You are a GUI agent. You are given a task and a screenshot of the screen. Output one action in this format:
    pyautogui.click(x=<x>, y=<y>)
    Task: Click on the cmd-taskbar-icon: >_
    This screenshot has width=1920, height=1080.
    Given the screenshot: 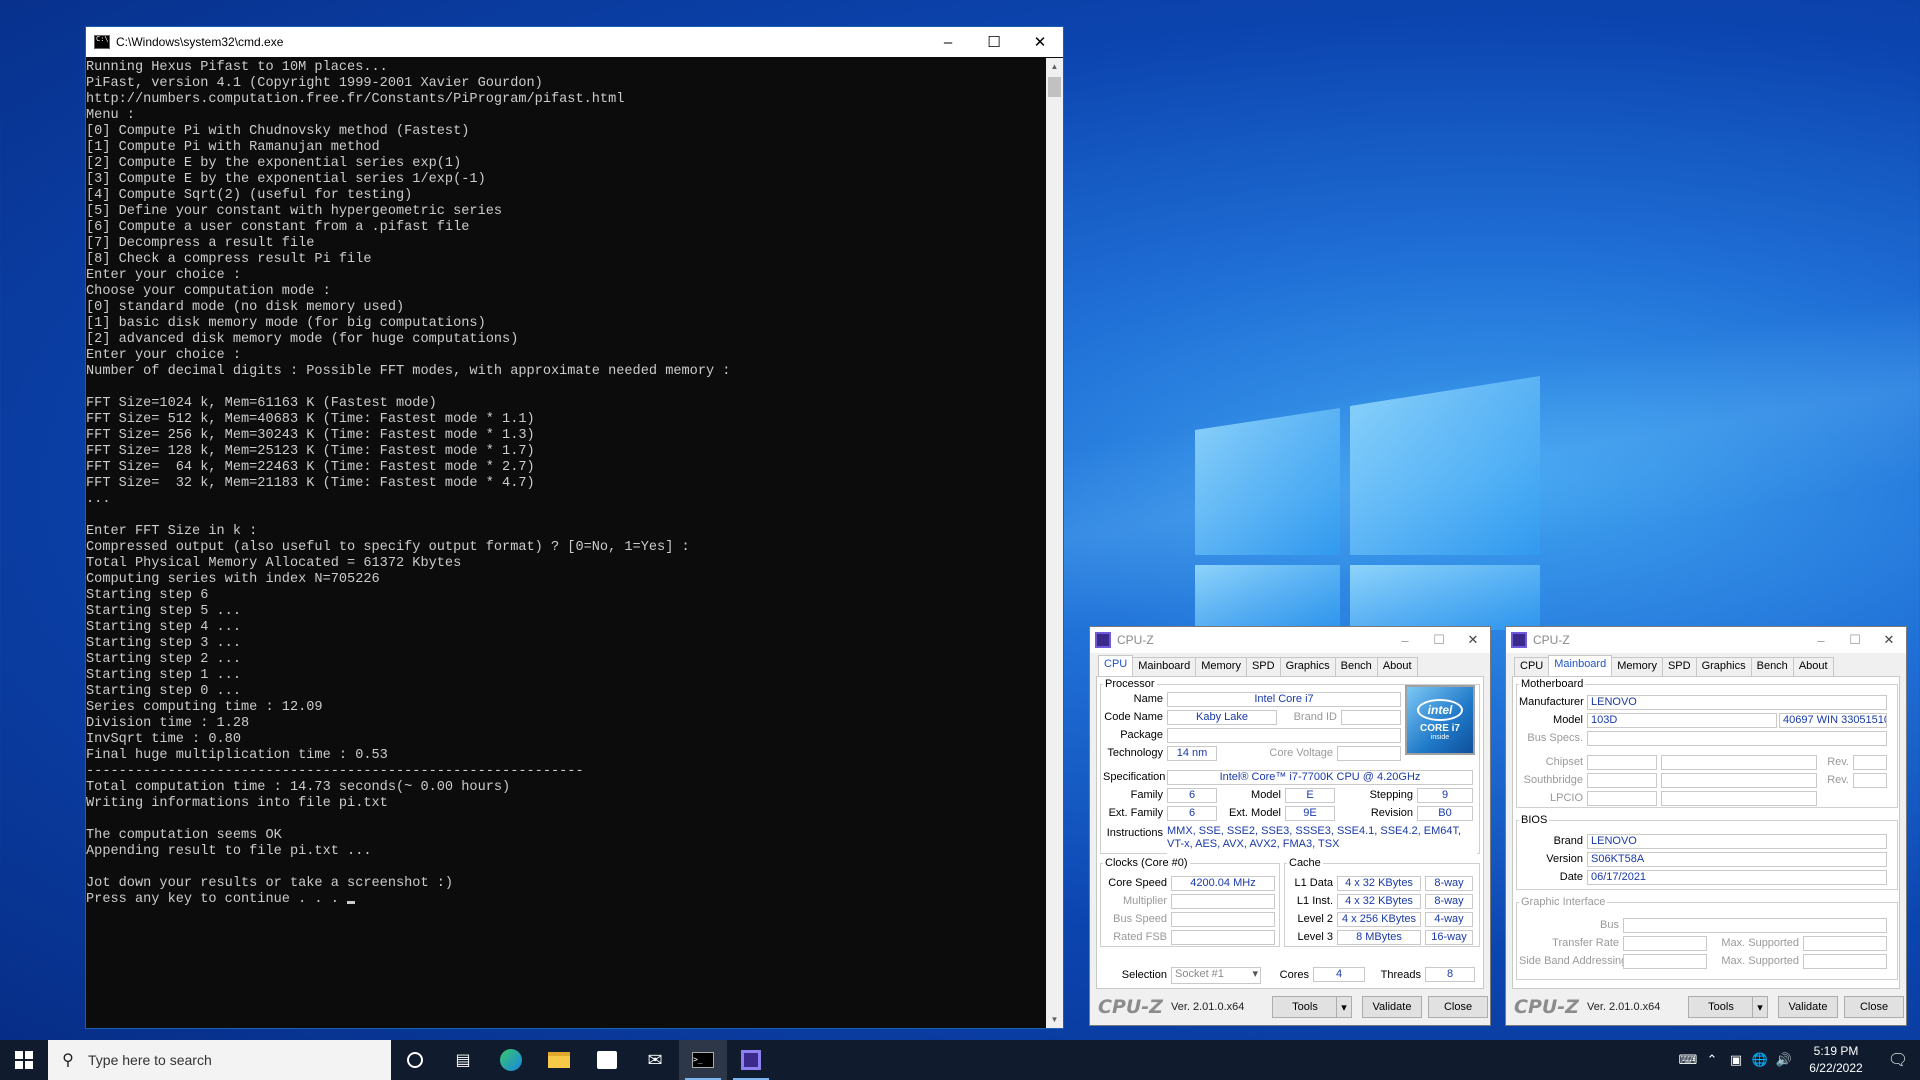 What is the action you would take?
    pyautogui.click(x=703, y=1060)
    